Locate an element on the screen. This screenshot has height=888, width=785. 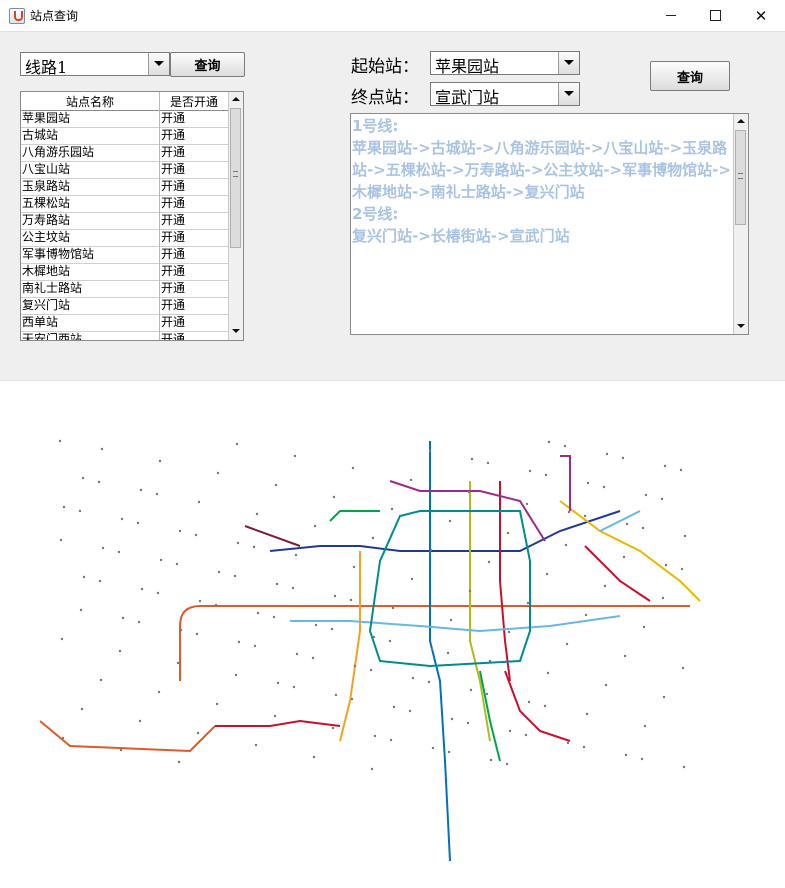
table-row: 军事博物馆站 开通 is located at coordinates (124, 255).